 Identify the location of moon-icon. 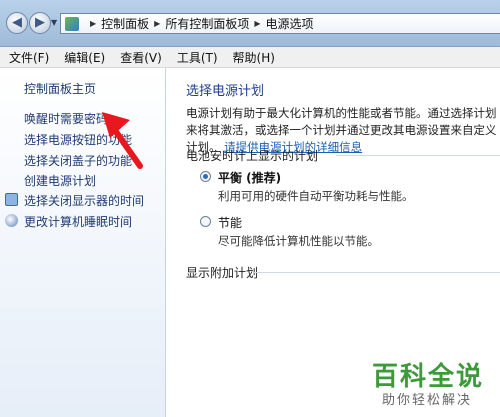
(11, 220).